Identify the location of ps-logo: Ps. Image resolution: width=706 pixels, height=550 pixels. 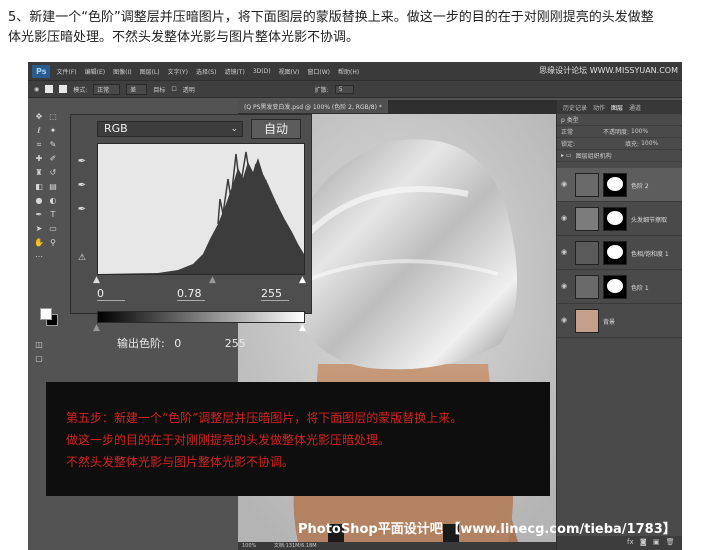
(41, 71).